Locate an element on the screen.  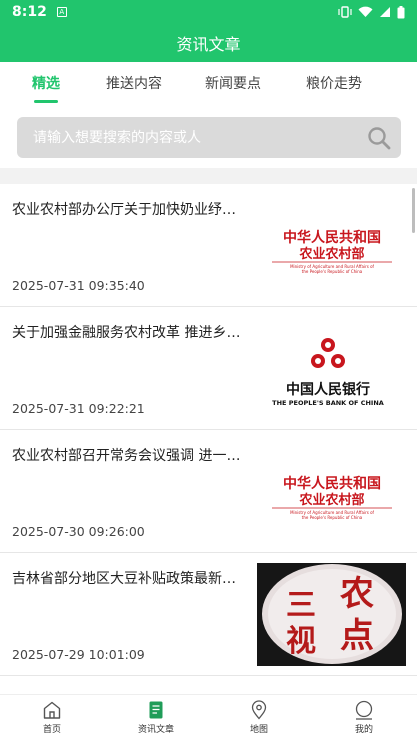
vibrate-icon is located at coordinates (345, 12).